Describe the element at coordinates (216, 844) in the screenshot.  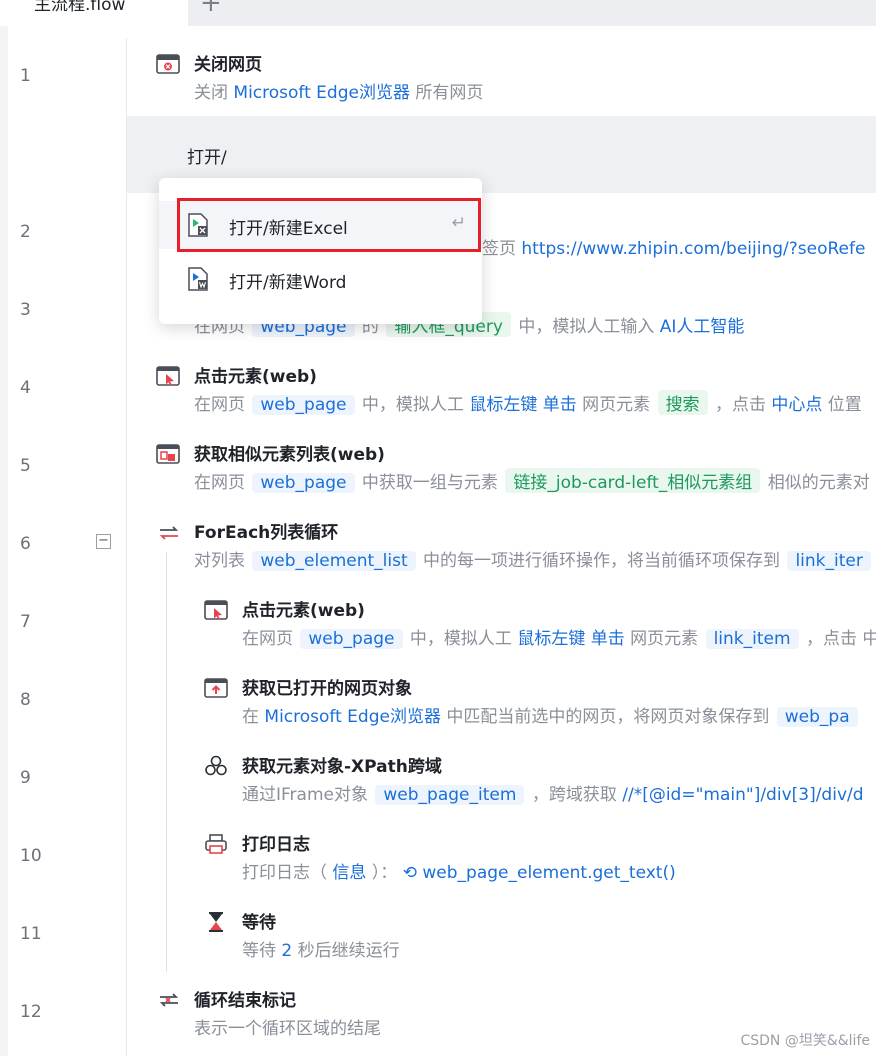
I see `printer-icon` at that location.